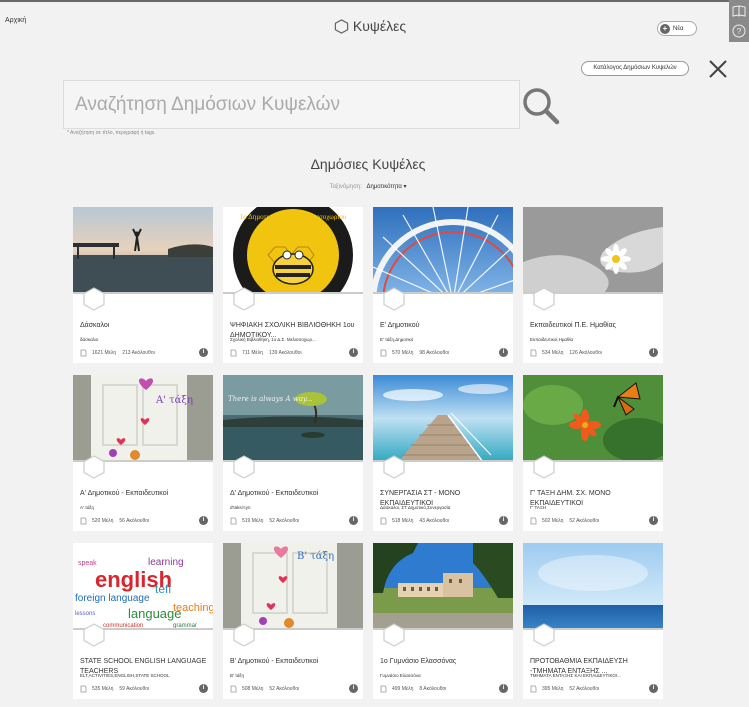 The height and width of the screenshot is (707, 749). I want to click on search-input, so click(291, 104).